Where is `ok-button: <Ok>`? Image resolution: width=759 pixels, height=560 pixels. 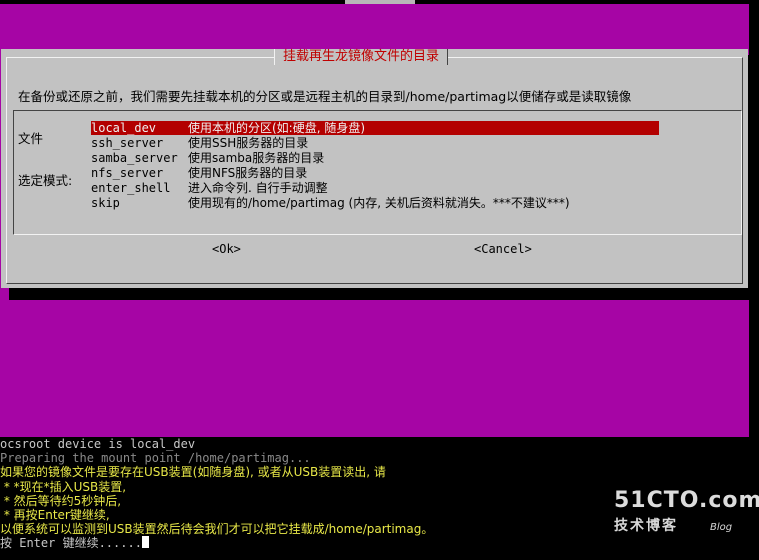 ok-button: <Ok> is located at coordinates (226, 249).